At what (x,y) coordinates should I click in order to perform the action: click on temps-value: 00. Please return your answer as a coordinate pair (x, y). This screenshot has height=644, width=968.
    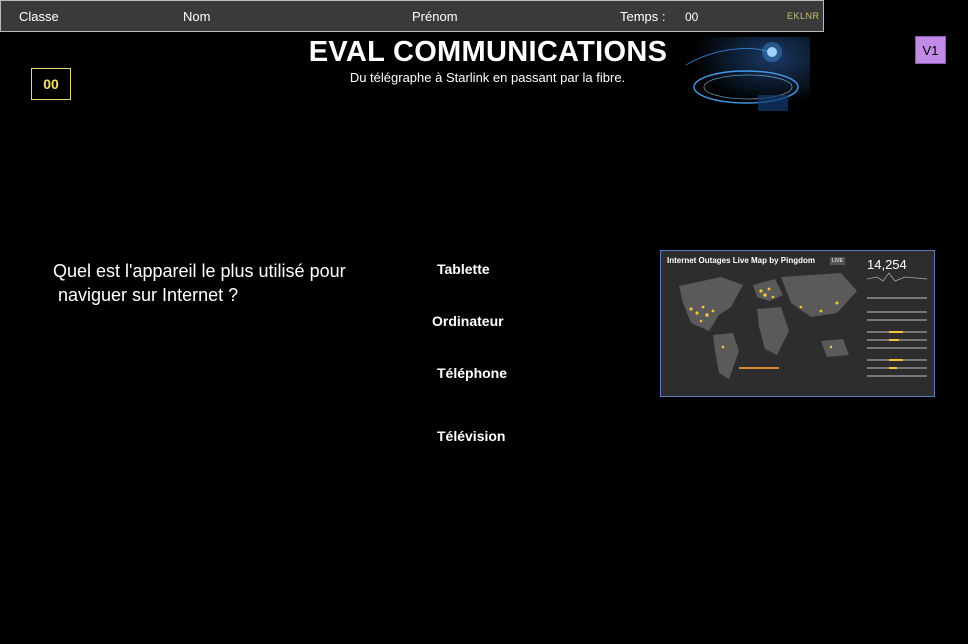
    Looking at the image, I should click on (692, 17).